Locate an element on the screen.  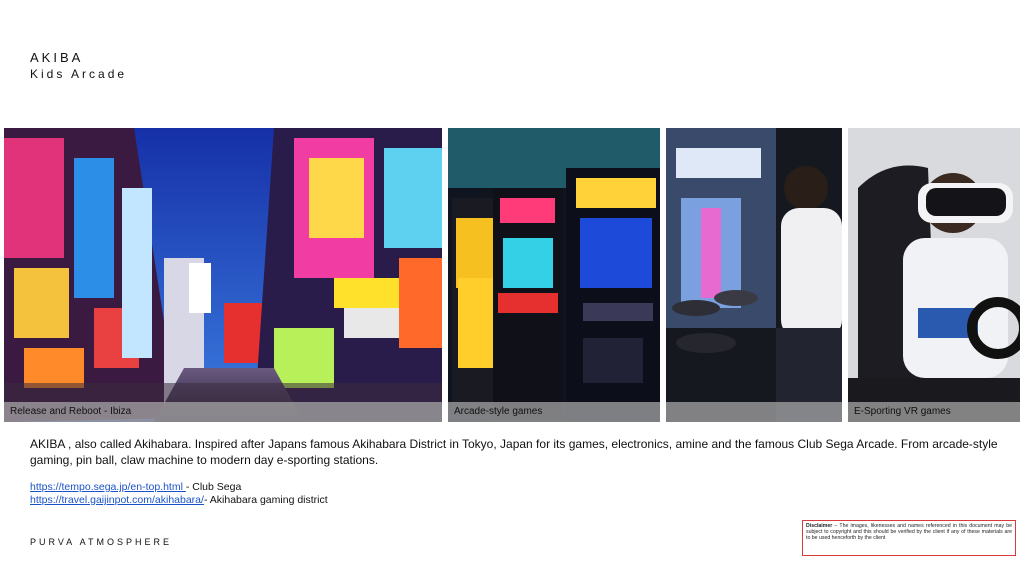
club-sega-link: https://tempo.sega.jp/en-top.html is located at coordinates (108, 487).